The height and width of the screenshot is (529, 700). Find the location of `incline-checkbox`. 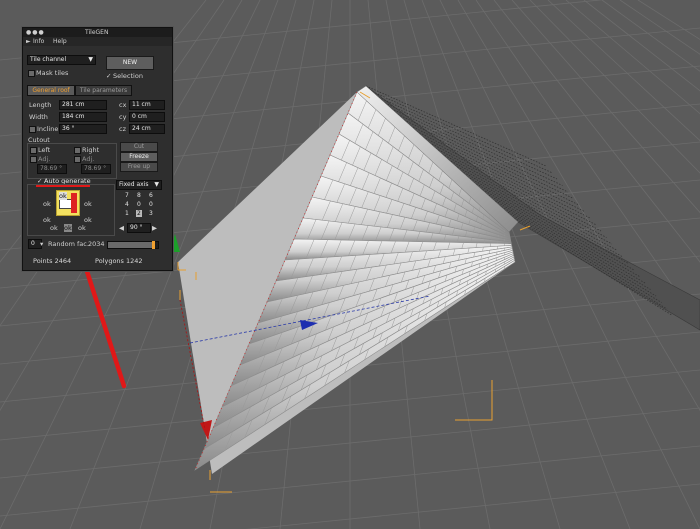

incline-checkbox is located at coordinates (32, 129).